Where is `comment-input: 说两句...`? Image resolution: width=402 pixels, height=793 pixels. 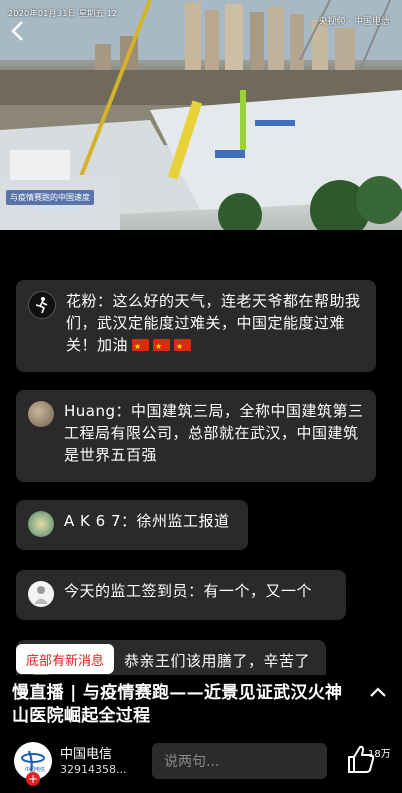 comment-input: 说两句... is located at coordinates (239, 761).